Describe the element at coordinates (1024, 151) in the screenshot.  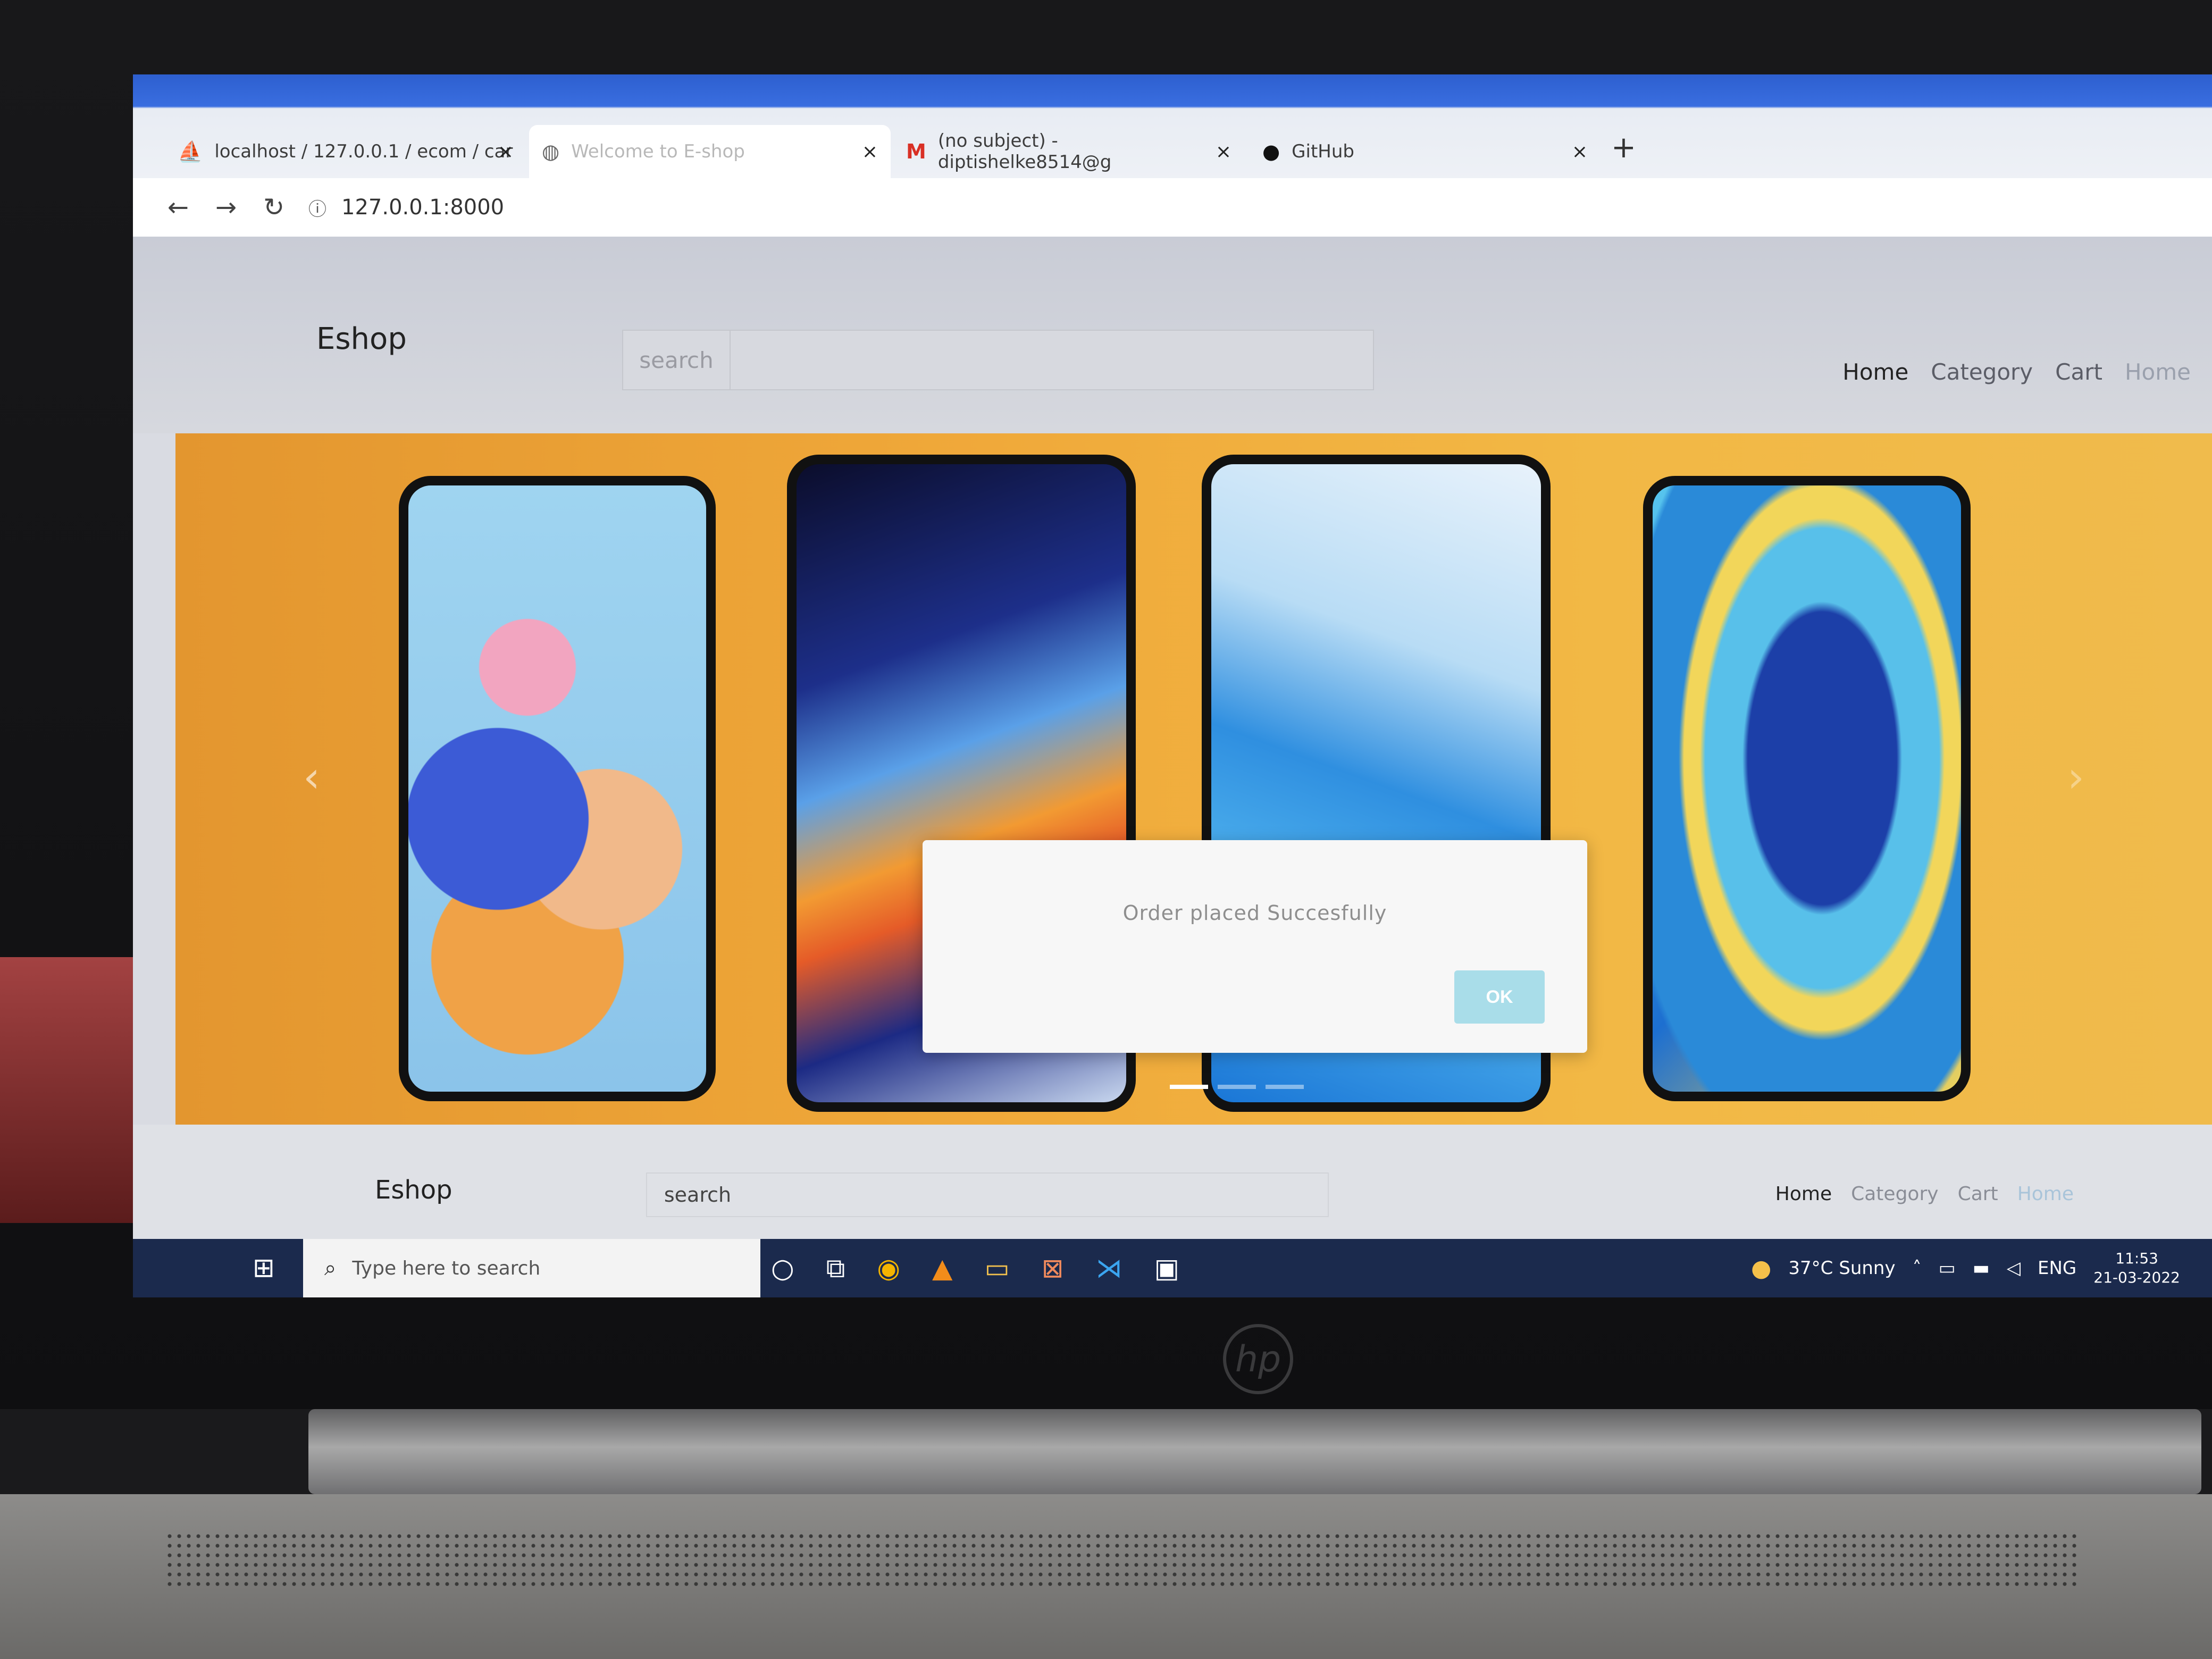
I see `tab-label: (no subject) - diptishelke8514@g` at that location.